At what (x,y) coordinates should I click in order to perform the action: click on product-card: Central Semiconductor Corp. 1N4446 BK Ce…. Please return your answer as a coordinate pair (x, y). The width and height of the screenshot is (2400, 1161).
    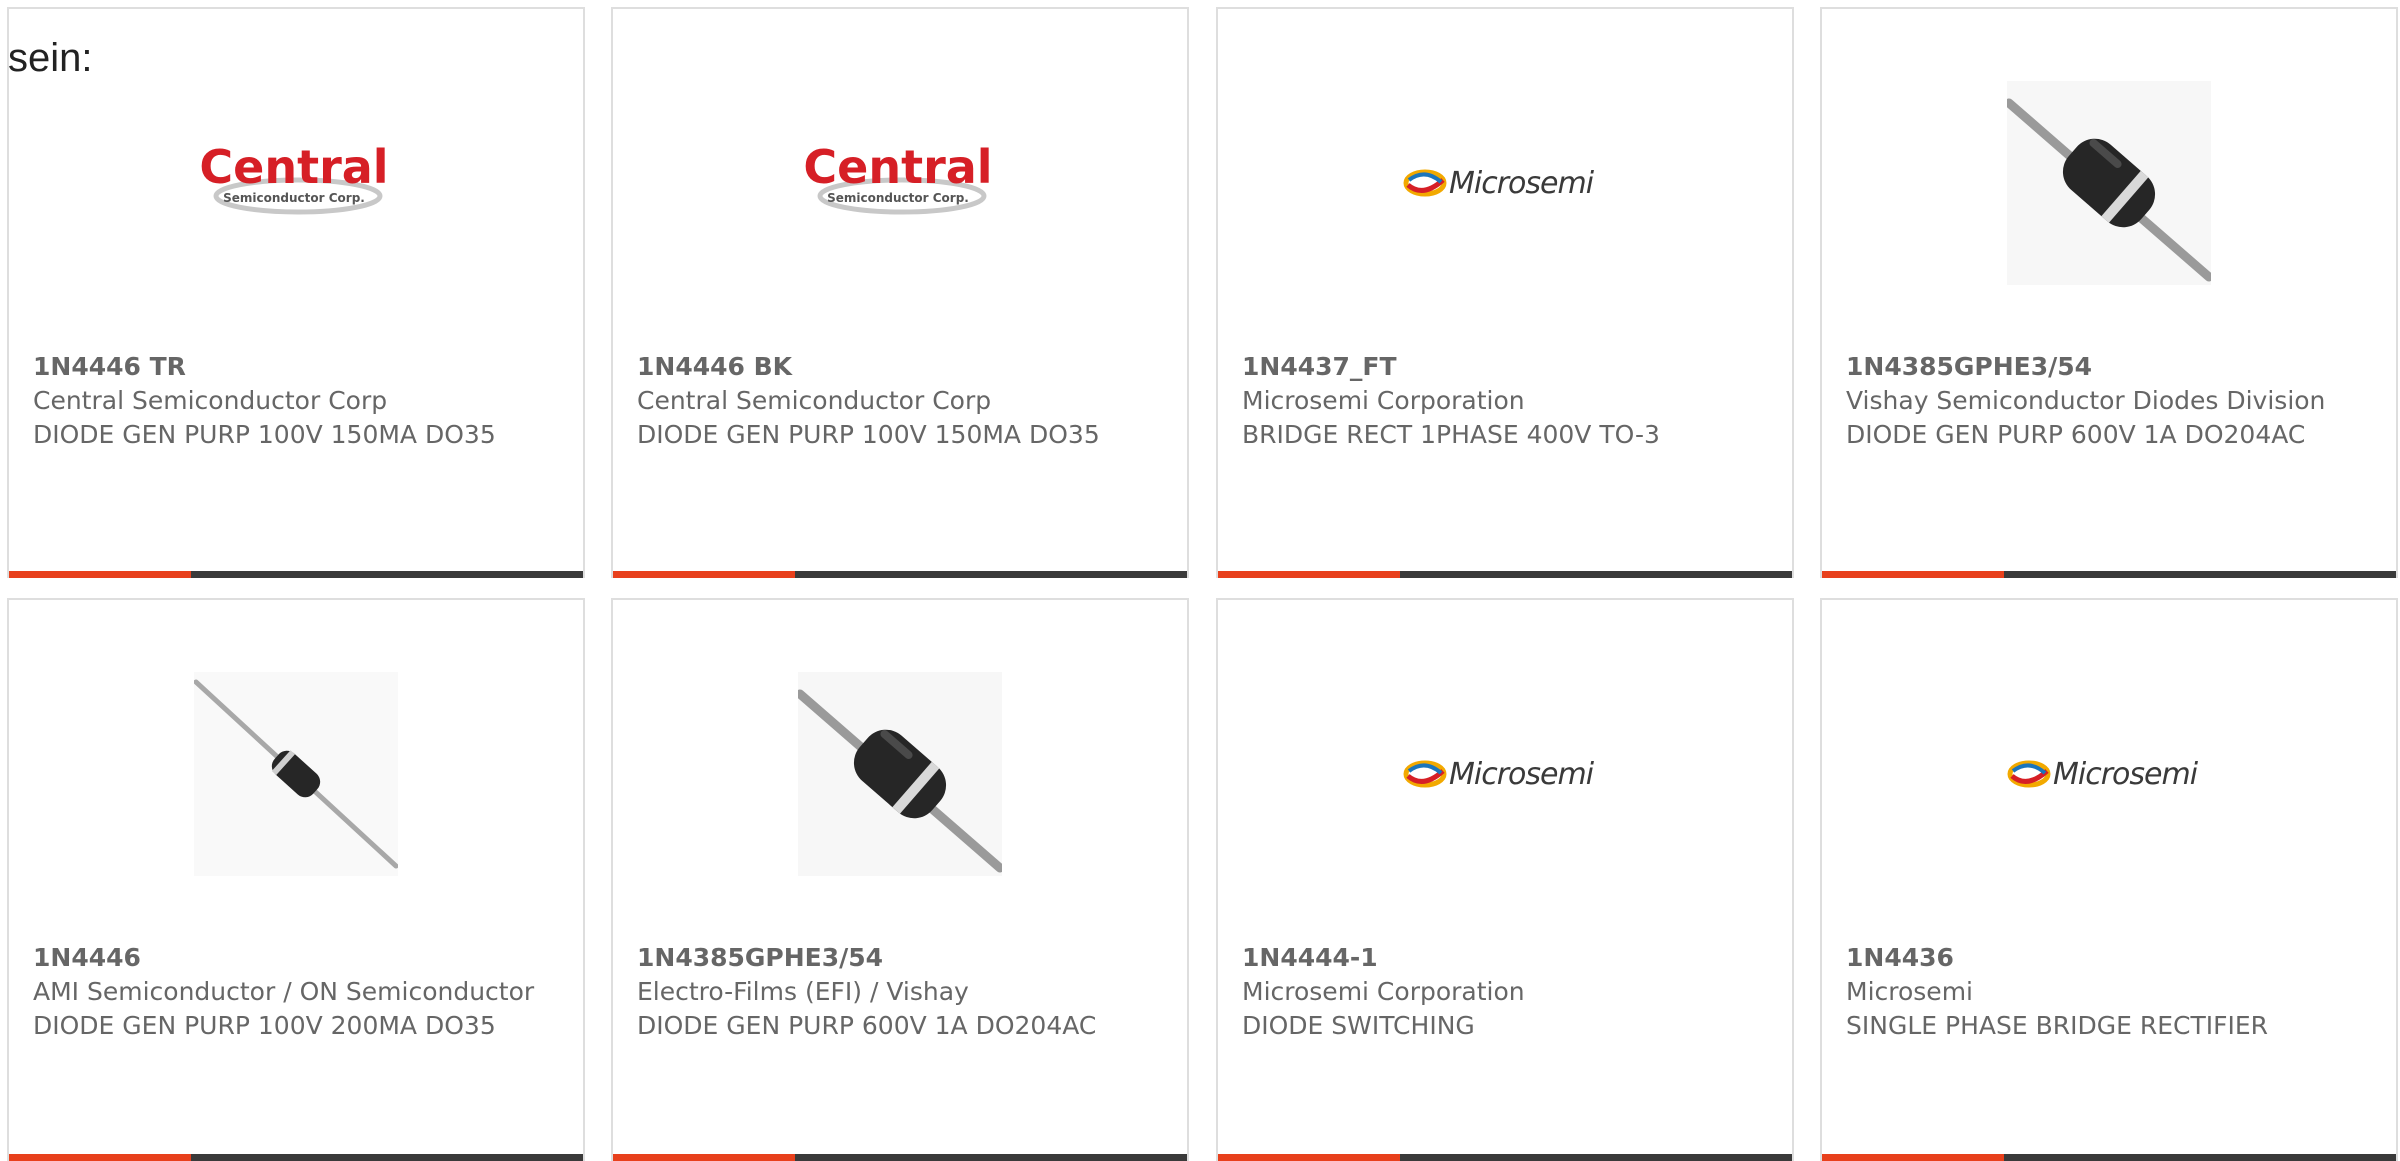
    Looking at the image, I should click on (900, 292).